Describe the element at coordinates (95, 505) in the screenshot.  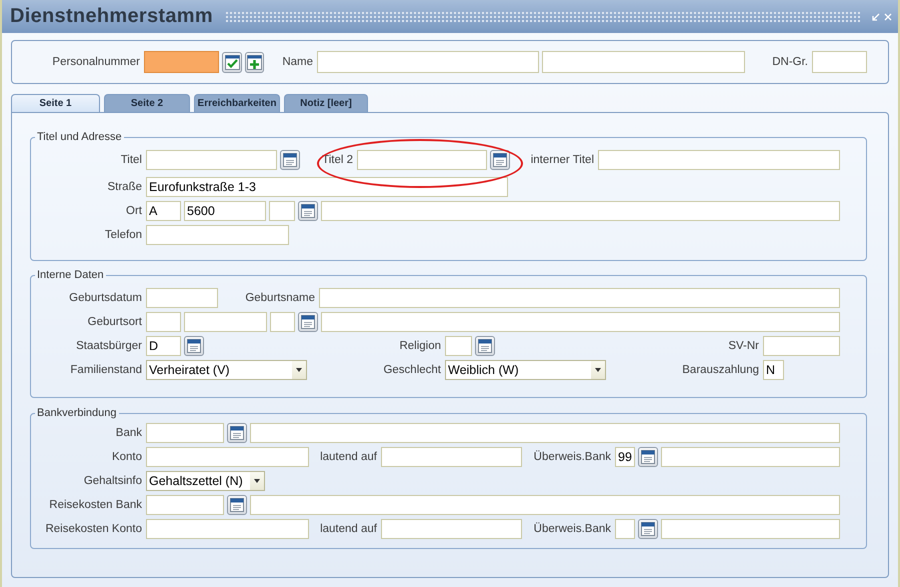
I see `field-label: Reisekosten Bank` at that location.